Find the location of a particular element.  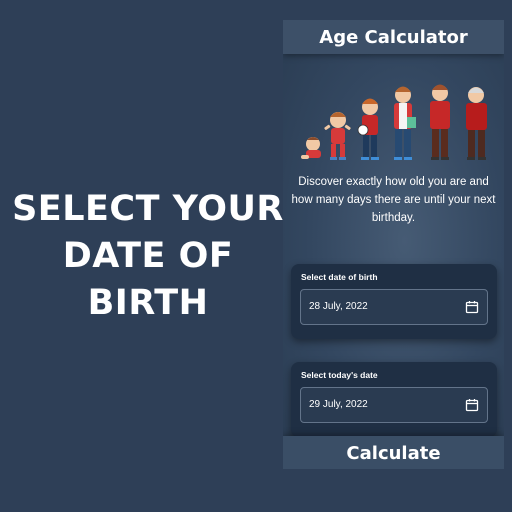

today-date-field: 29 July, 2022 is located at coordinates (394, 405).